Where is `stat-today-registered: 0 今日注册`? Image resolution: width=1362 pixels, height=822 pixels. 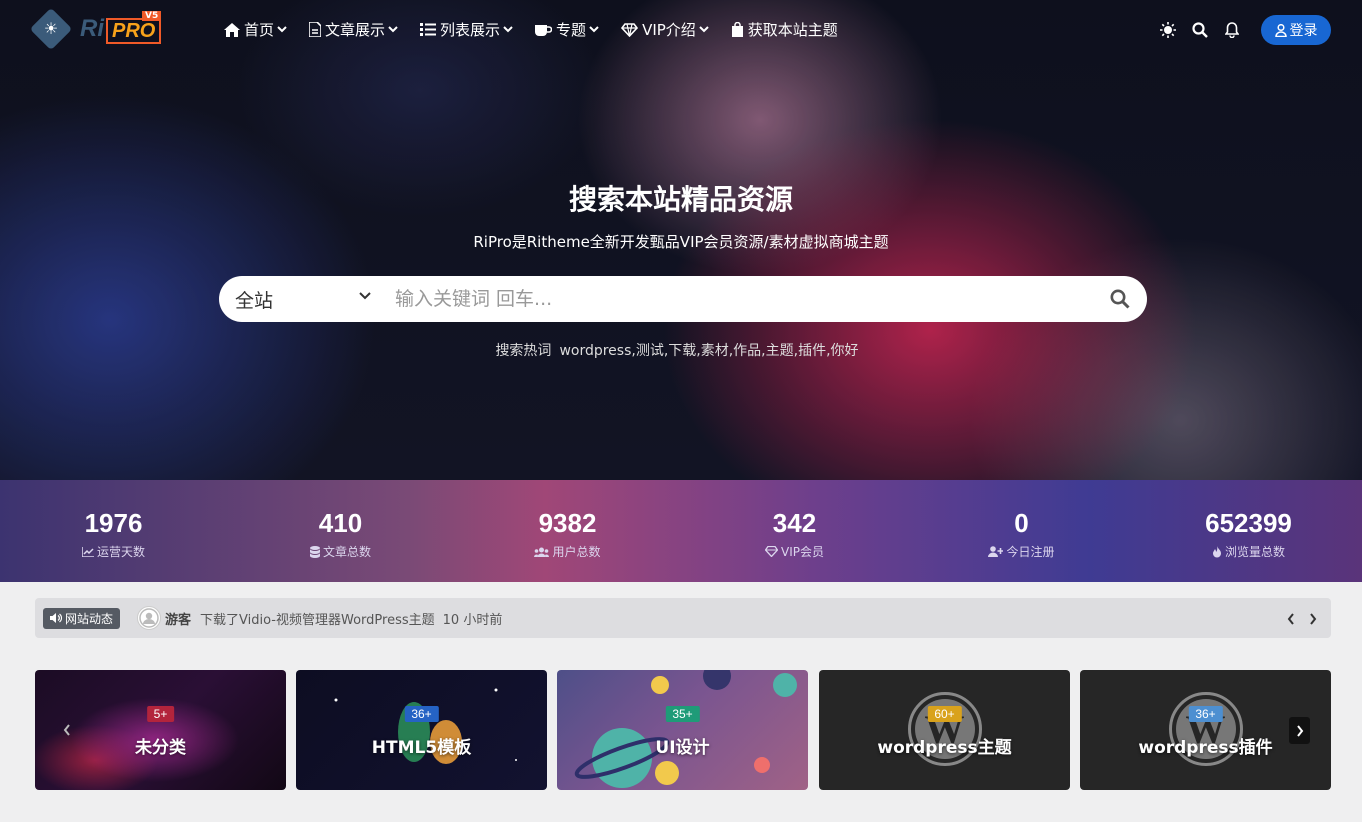 stat-today-registered: 0 今日注册 is located at coordinates (1021, 531).